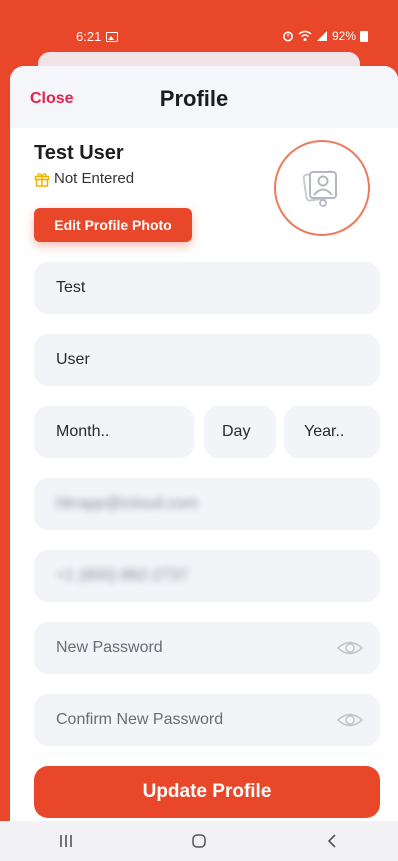 The height and width of the screenshot is (861, 398). I want to click on user-name: Test User, so click(79, 153).